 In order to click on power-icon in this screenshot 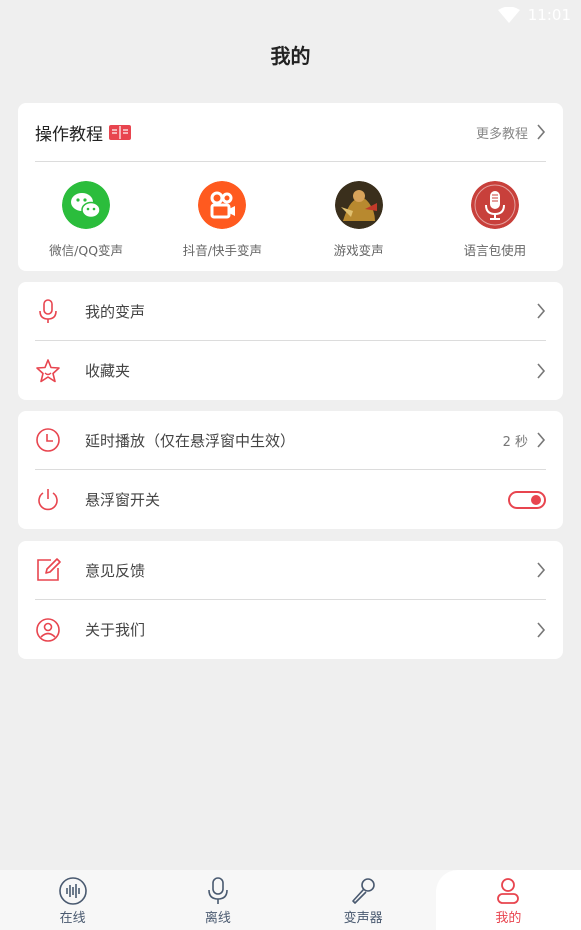, I will do `click(48, 499)`.